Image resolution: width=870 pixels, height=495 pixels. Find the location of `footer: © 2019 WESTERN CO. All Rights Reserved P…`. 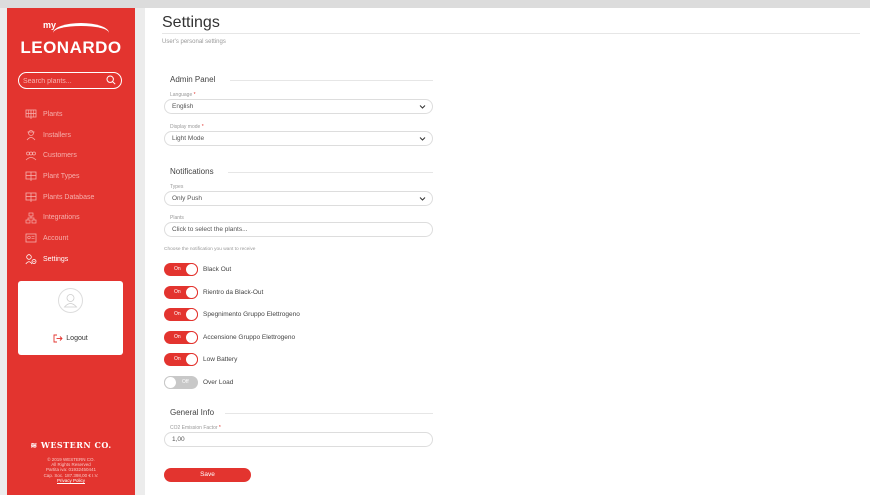

footer: © 2019 WESTERN CO. All Rights Reserved P… is located at coordinates (71, 470).